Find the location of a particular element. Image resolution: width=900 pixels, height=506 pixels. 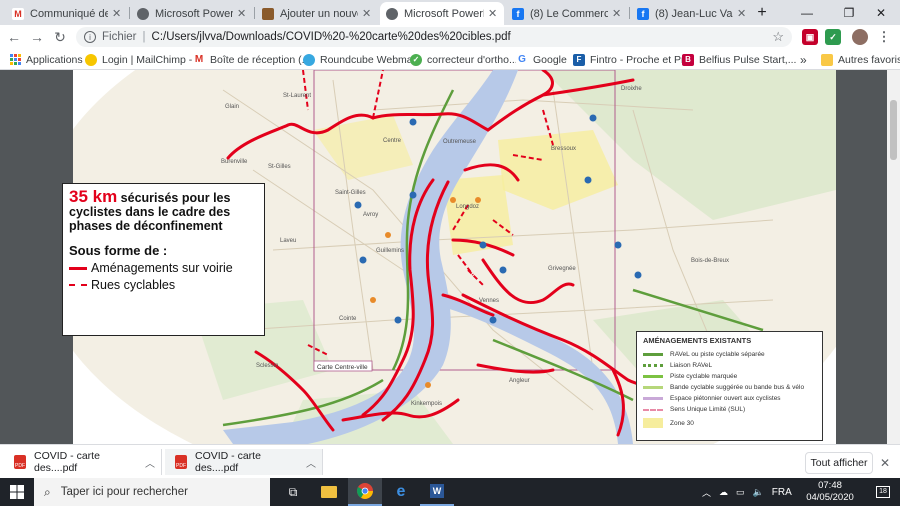

map-label-st-laurent: St-Laurent is located at coordinates (297, 96).